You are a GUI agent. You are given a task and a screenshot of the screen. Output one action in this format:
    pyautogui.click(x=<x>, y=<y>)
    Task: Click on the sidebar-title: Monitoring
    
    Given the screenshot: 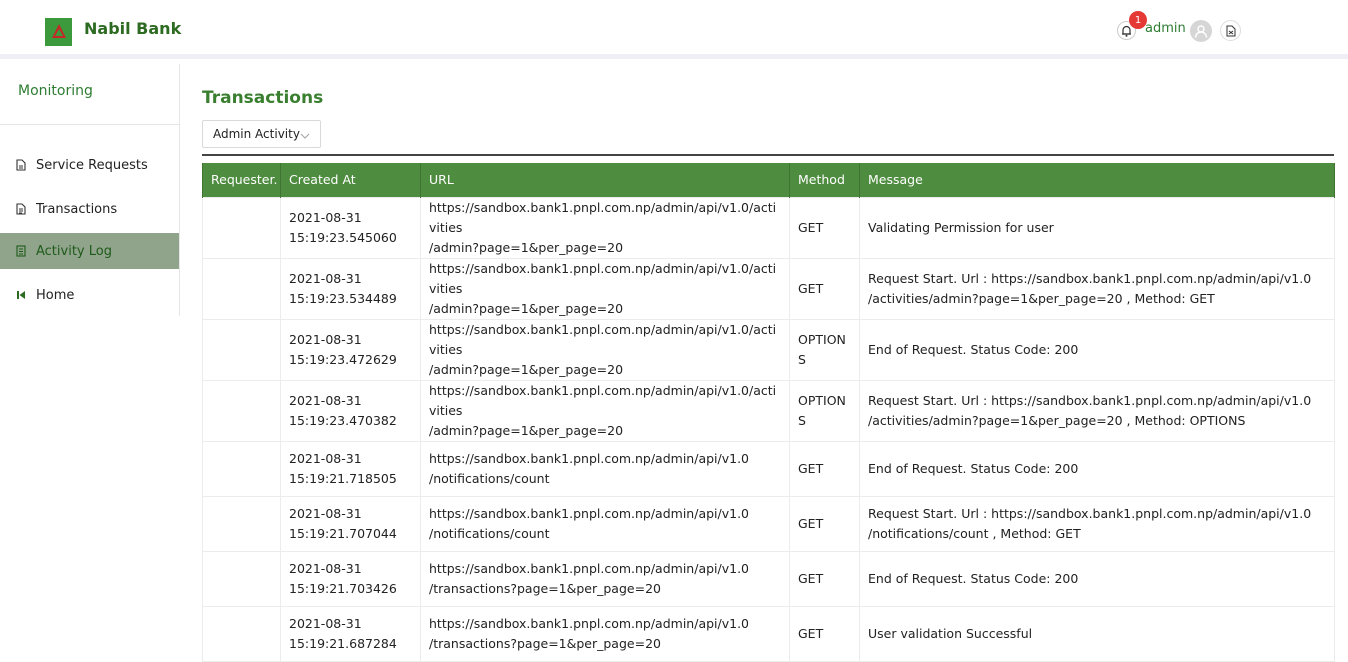 What is the action you would take?
    pyautogui.click(x=55, y=91)
    